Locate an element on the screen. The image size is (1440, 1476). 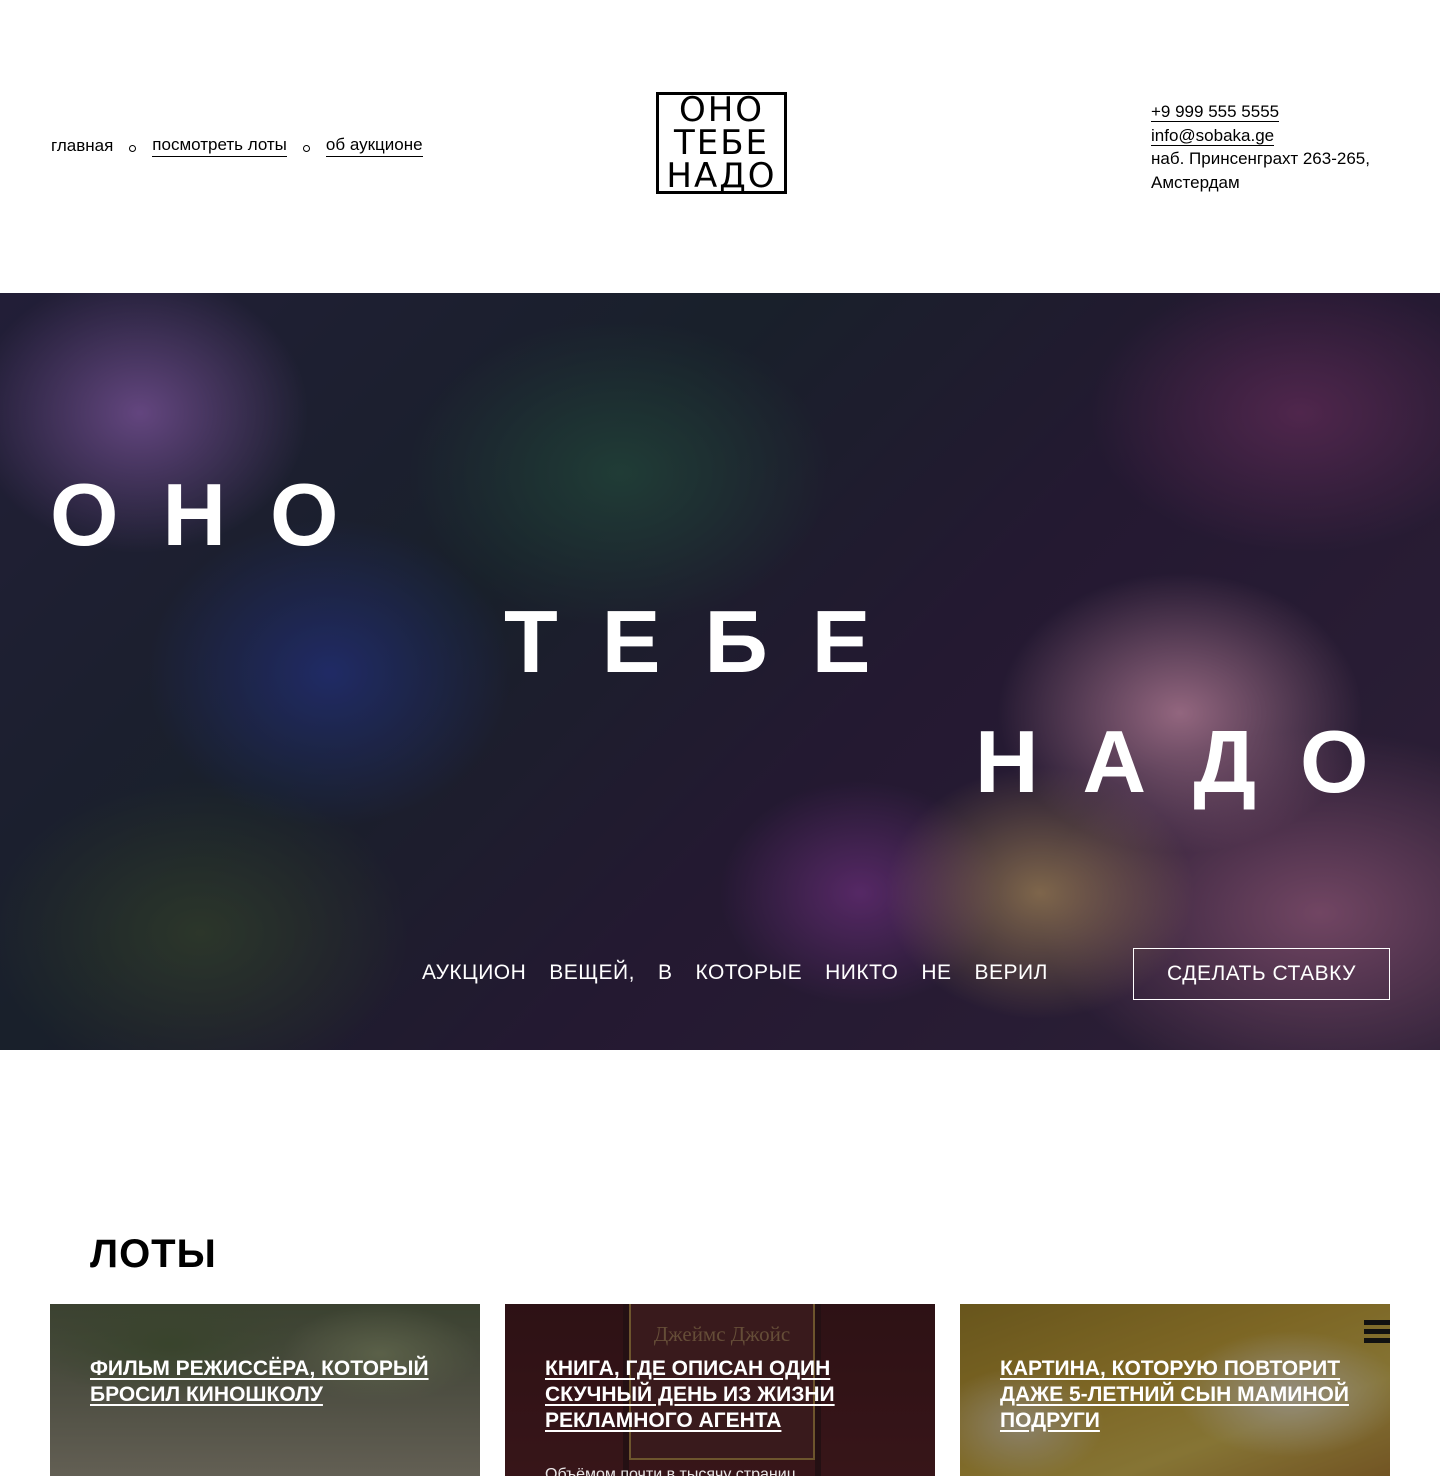
email-link: info@sobaka.ge is located at coordinates (1213, 135).